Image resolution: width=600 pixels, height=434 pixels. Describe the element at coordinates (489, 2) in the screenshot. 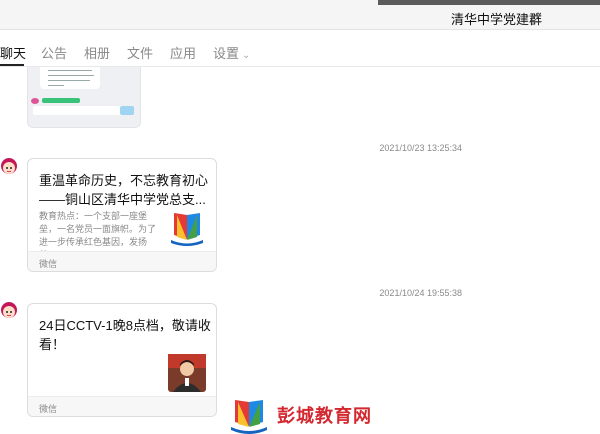

I see `window-edge` at that location.